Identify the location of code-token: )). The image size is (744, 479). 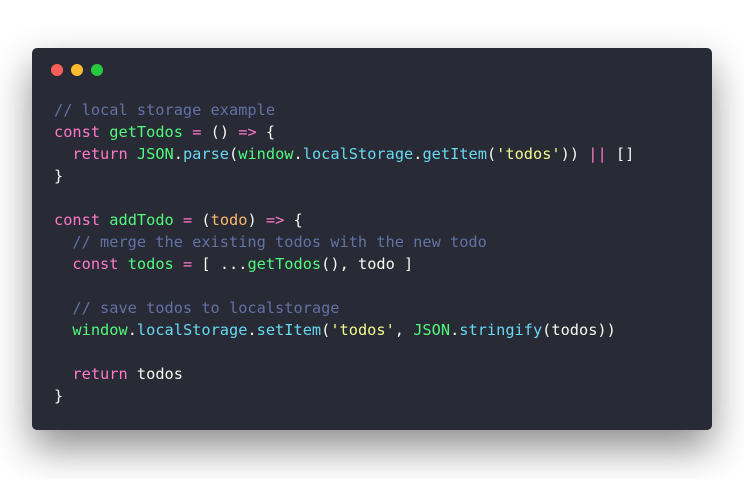
(574, 154).